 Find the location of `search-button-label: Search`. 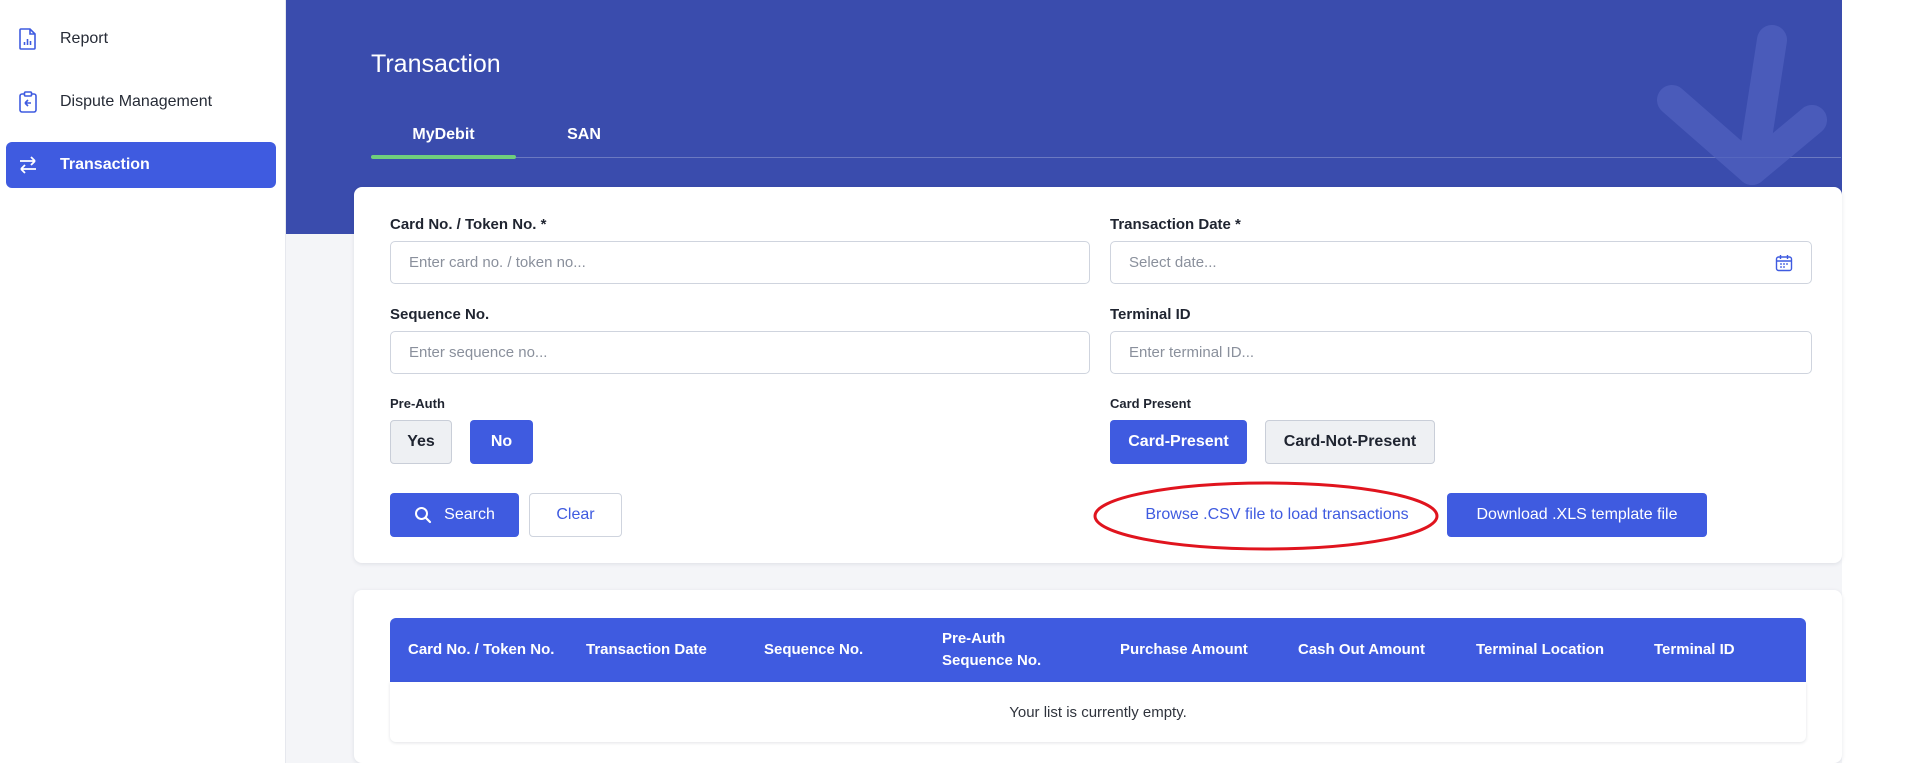

search-button-label: Search is located at coordinates (469, 514).